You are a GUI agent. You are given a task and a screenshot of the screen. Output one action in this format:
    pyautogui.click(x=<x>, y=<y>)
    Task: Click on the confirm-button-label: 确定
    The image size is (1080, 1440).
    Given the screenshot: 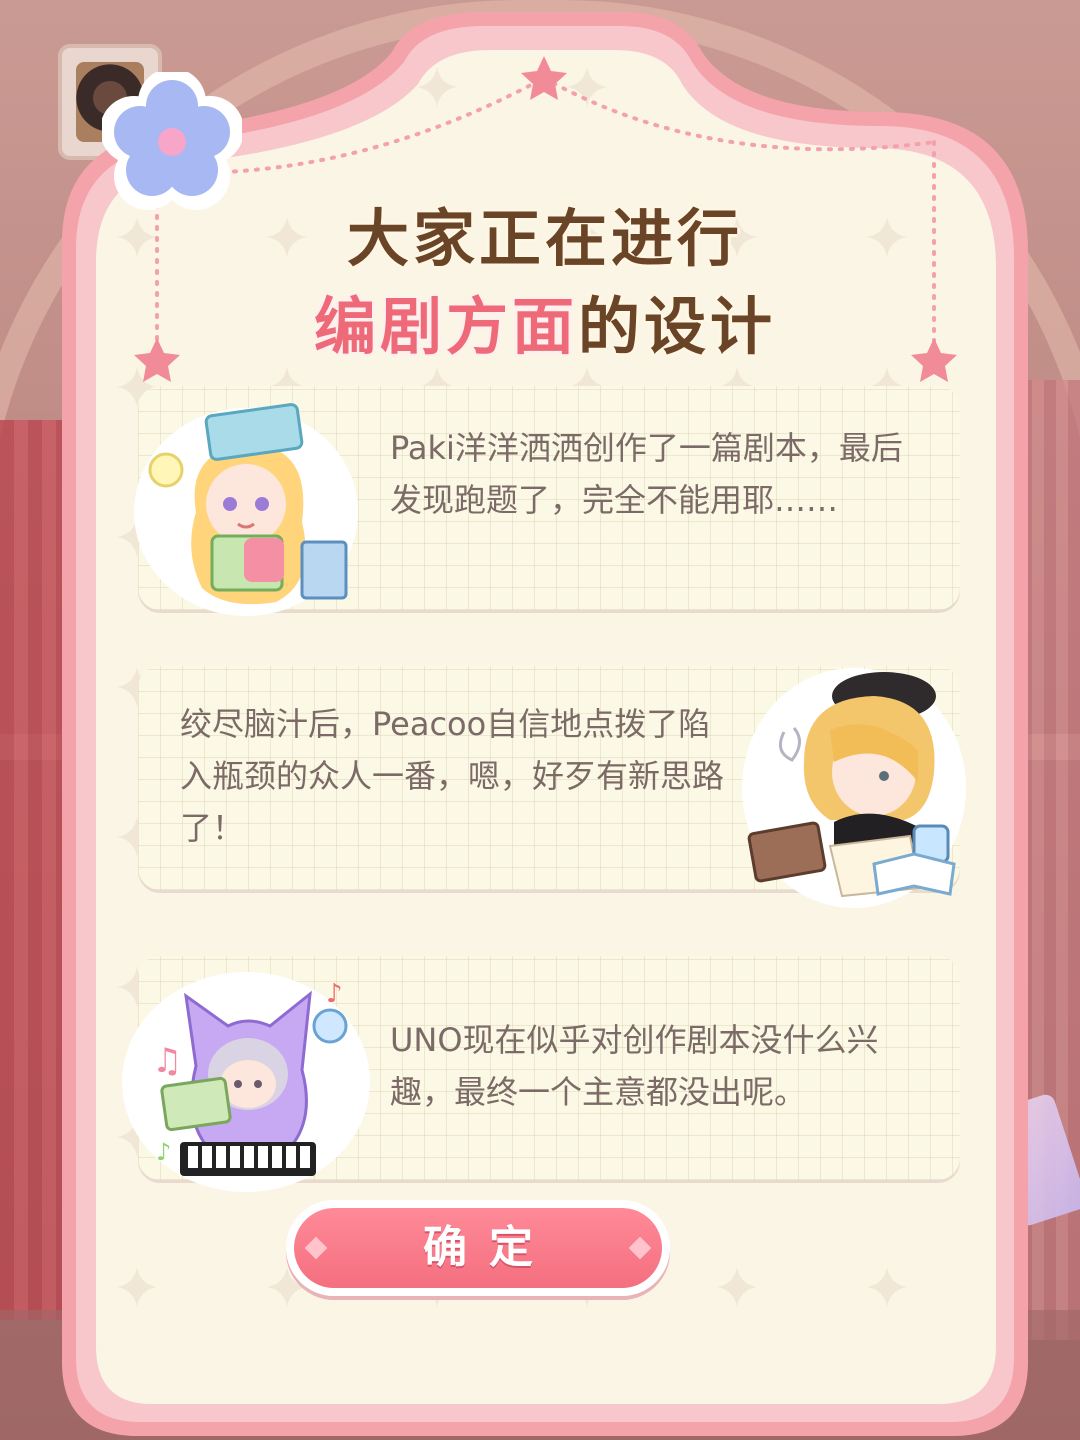 What is the action you would take?
    pyautogui.click(x=478, y=1248)
    